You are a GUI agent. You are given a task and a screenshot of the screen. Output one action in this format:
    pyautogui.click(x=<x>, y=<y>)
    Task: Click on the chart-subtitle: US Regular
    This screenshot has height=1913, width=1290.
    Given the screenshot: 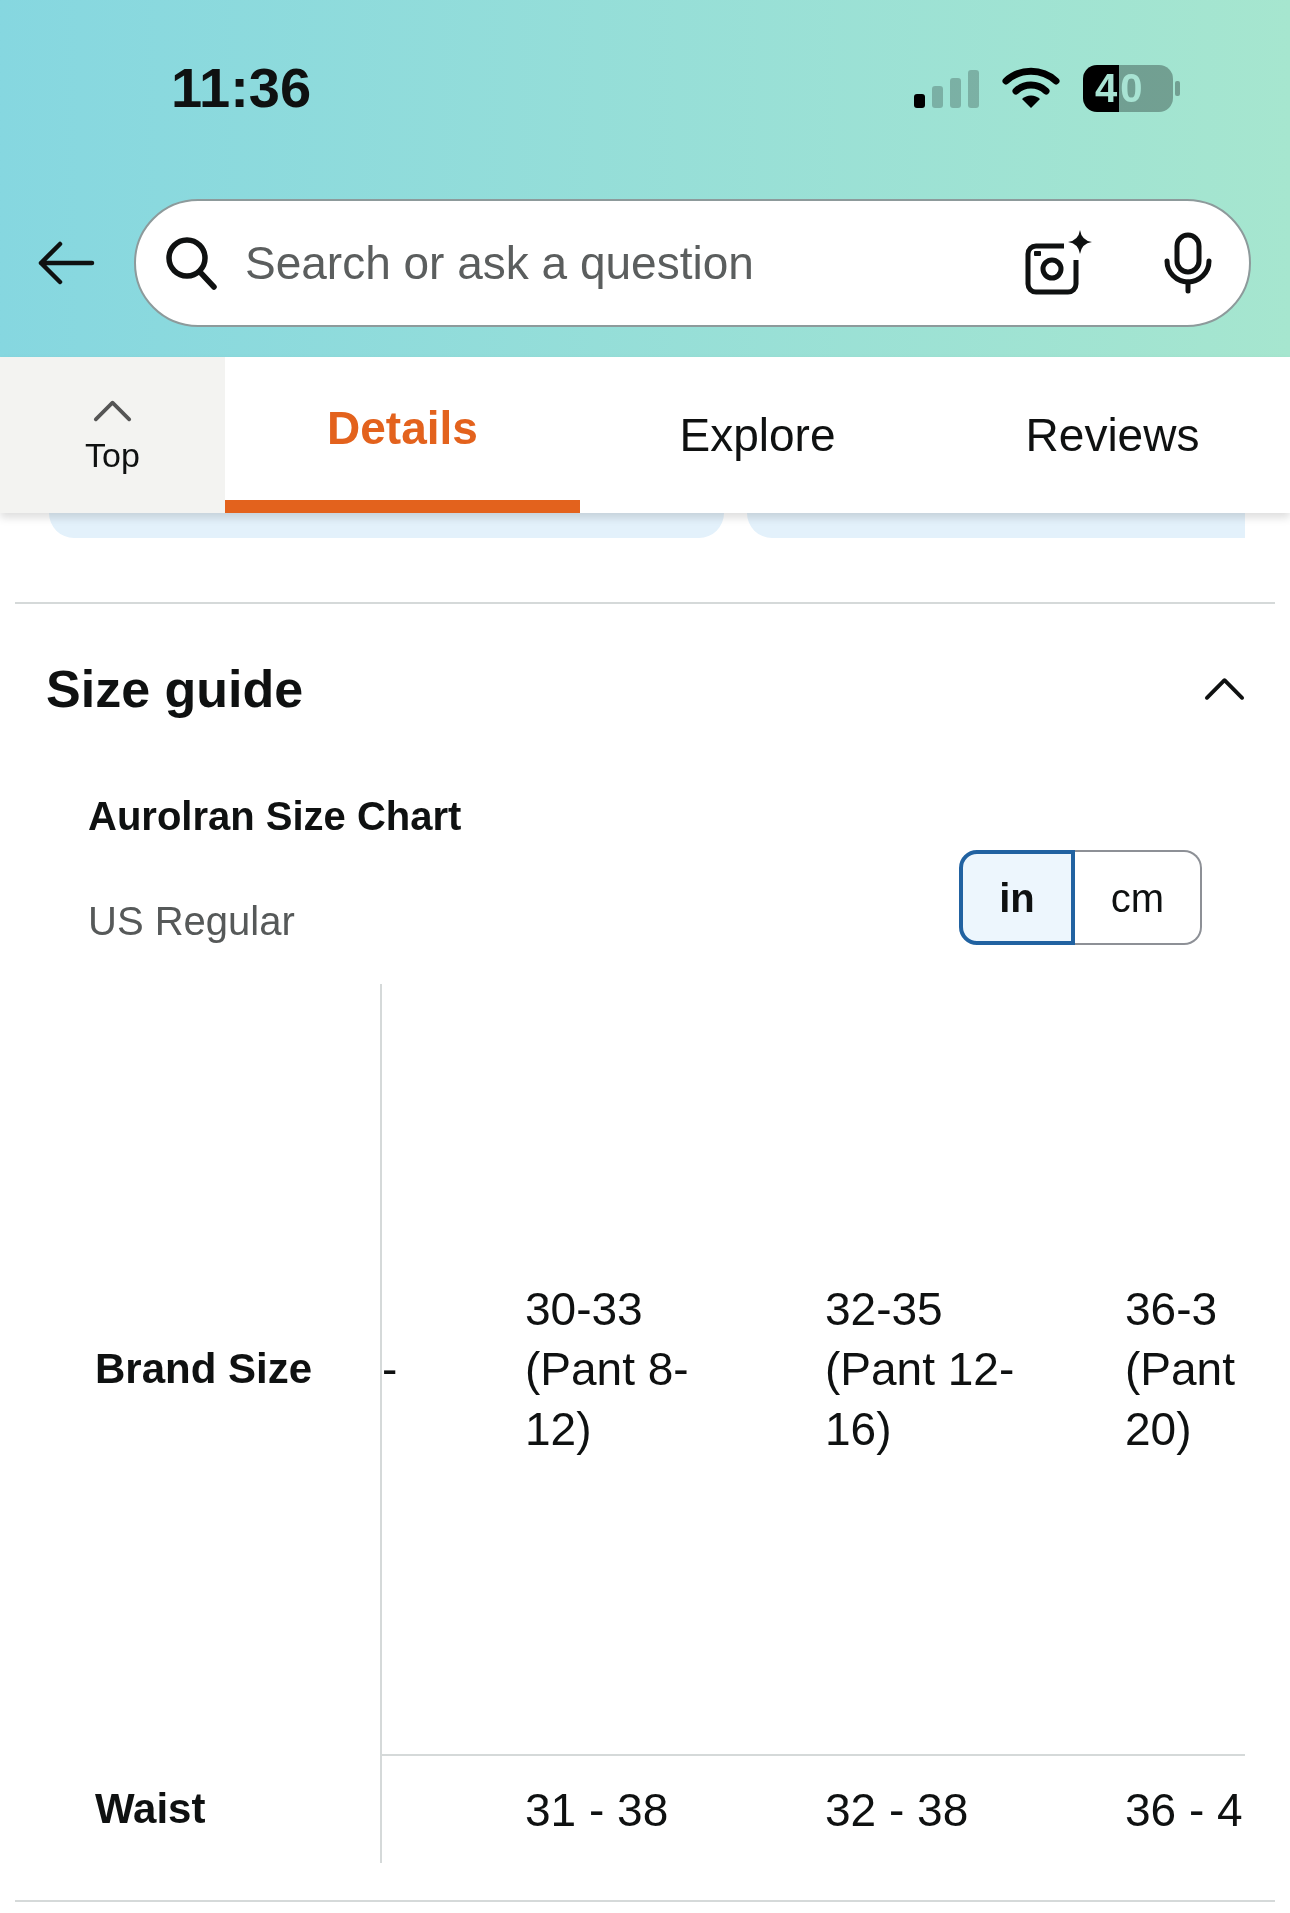 What is the action you would take?
    pyautogui.click(x=192, y=921)
    